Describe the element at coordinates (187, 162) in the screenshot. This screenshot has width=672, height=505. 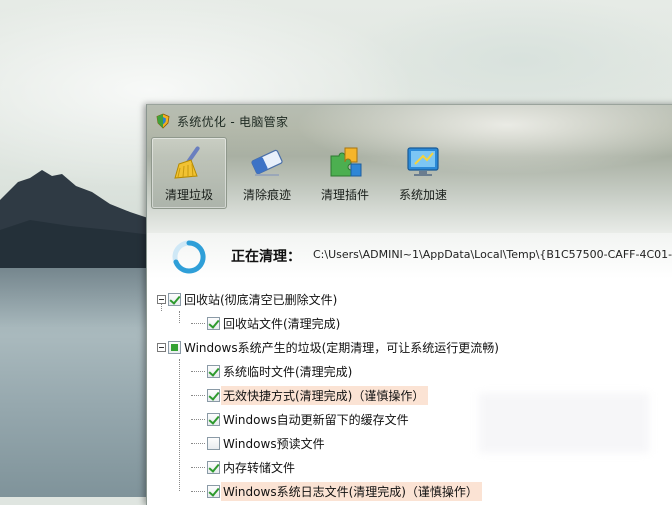
I see `broom-icon` at that location.